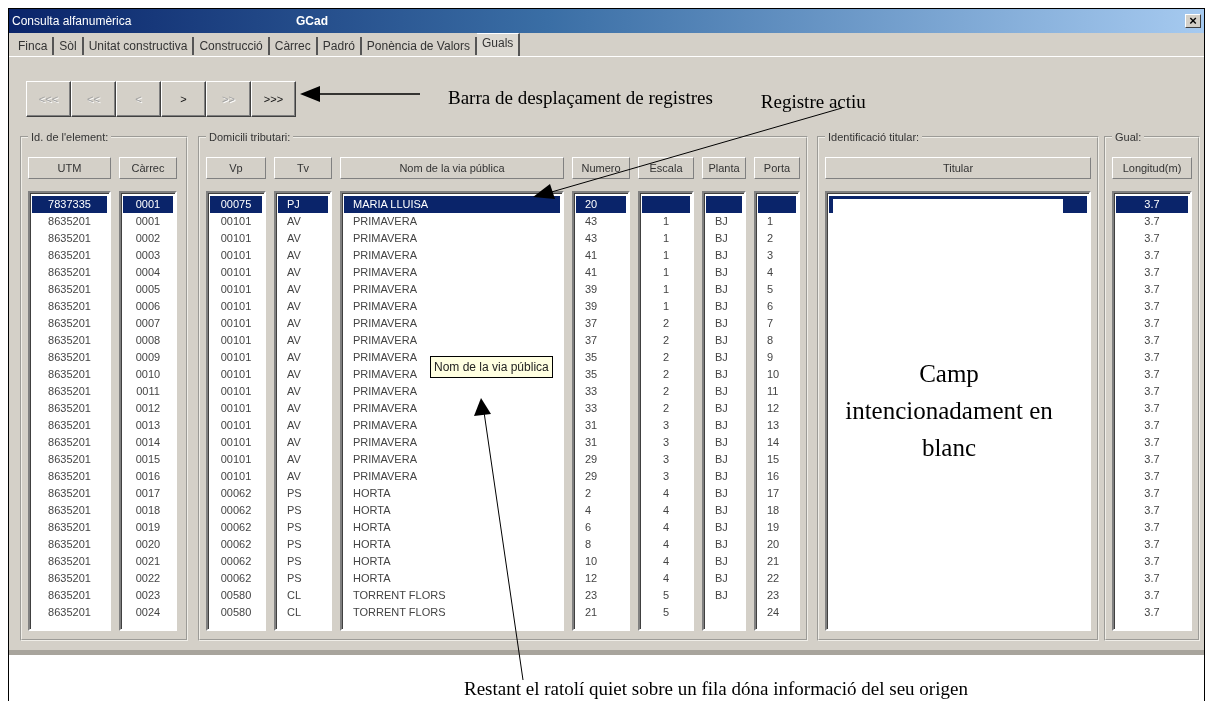 Image resolution: width=1215 pixels, height=701 pixels. Describe the element at coordinates (148, 289) in the screenshot. I see `list-item: 0005` at that location.